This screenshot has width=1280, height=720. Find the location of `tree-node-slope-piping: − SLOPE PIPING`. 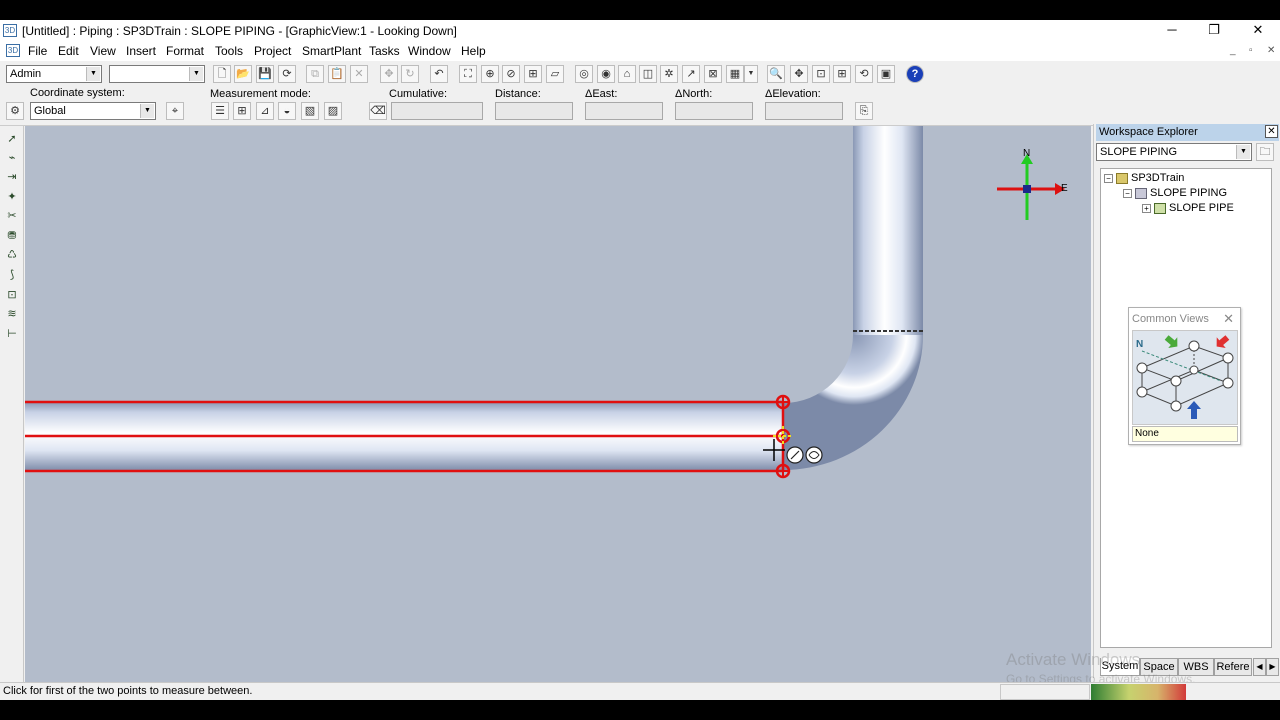

tree-node-slope-piping: − SLOPE PIPING is located at coordinates (1175, 193).